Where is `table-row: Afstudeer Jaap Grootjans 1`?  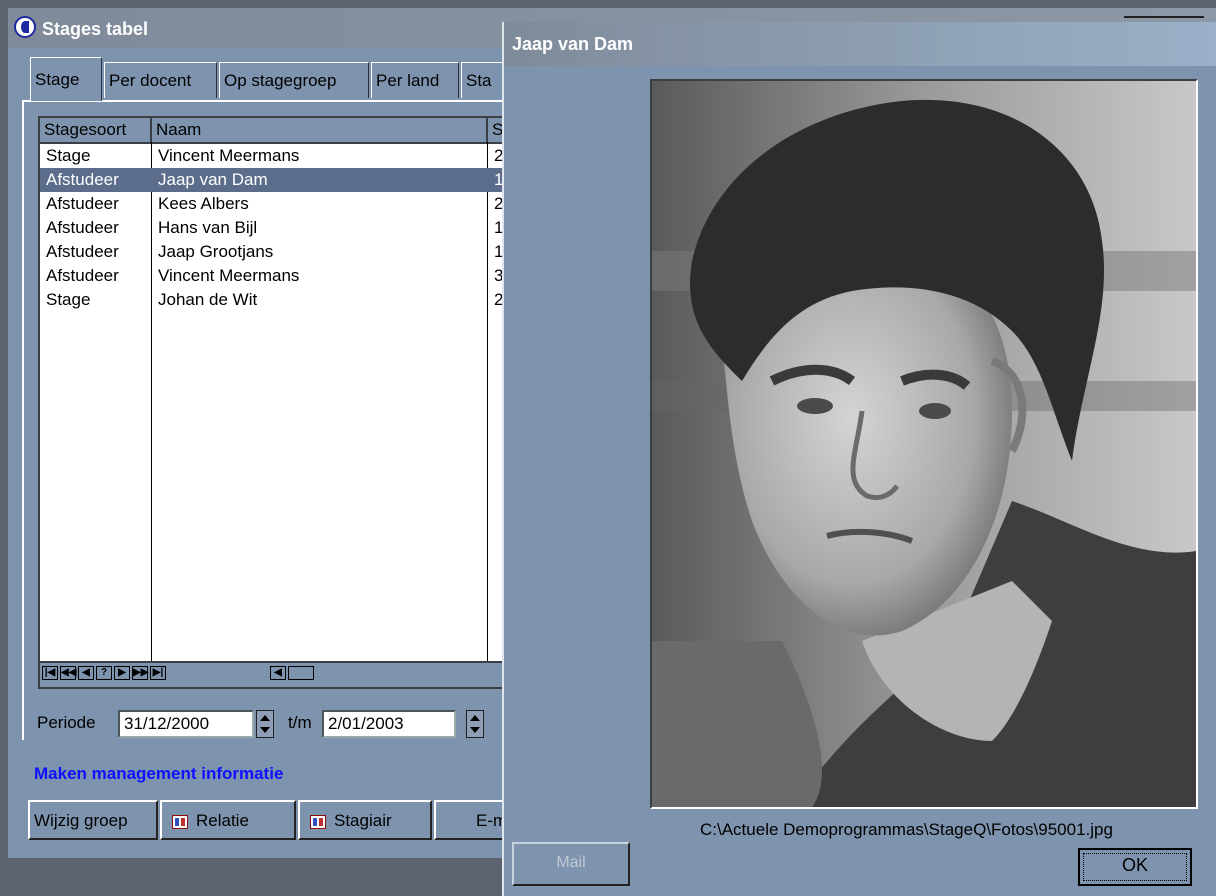 table-row: Afstudeer Jaap Grootjans 1 is located at coordinates (273, 252).